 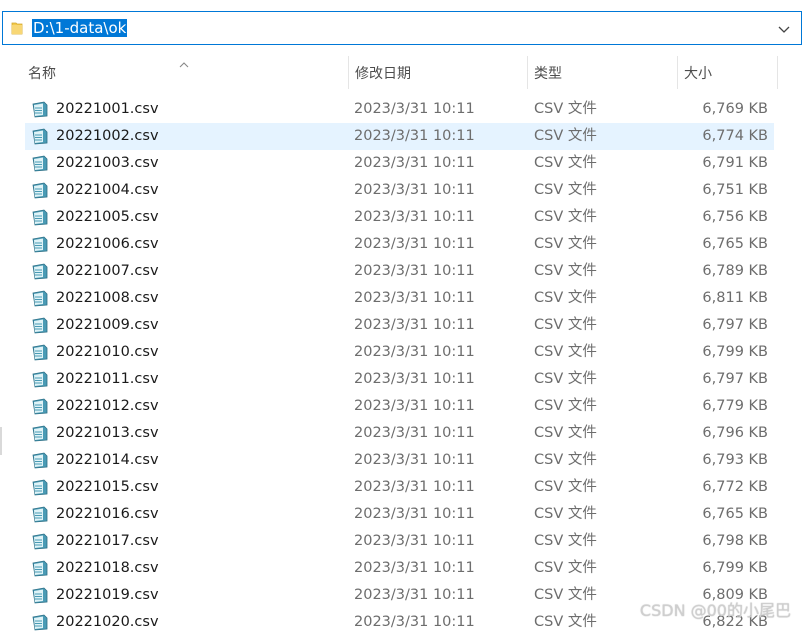 I want to click on file-name: 20221005.csv, so click(x=107, y=217).